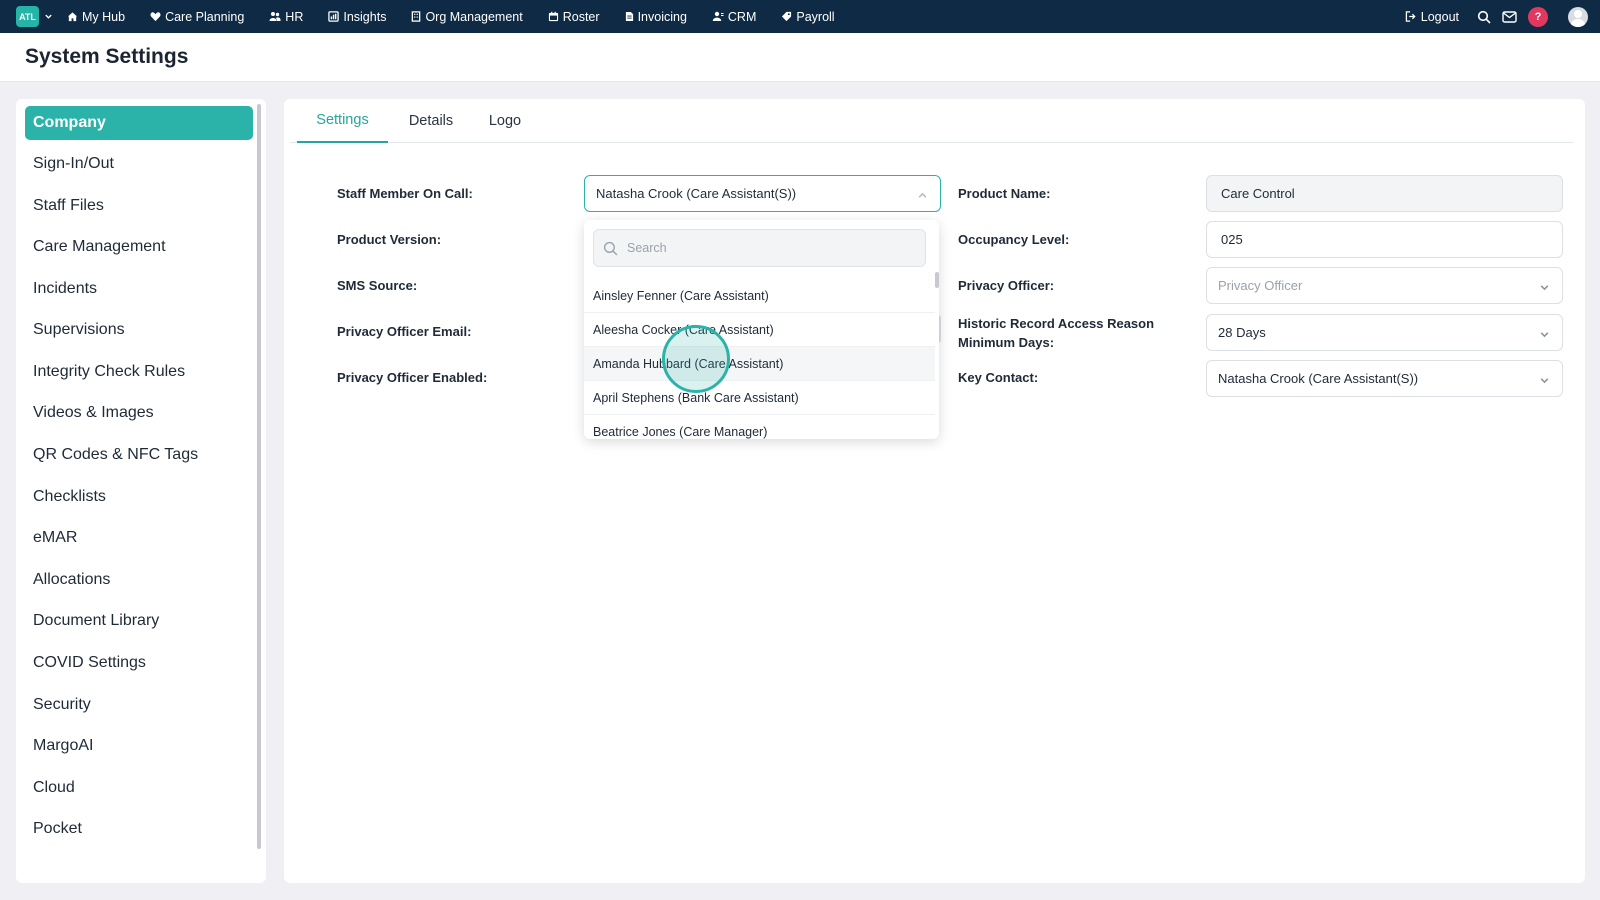  What do you see at coordinates (1006, 285) in the screenshot?
I see `privacy-officer-label: Privacy Officer:` at bounding box center [1006, 285].